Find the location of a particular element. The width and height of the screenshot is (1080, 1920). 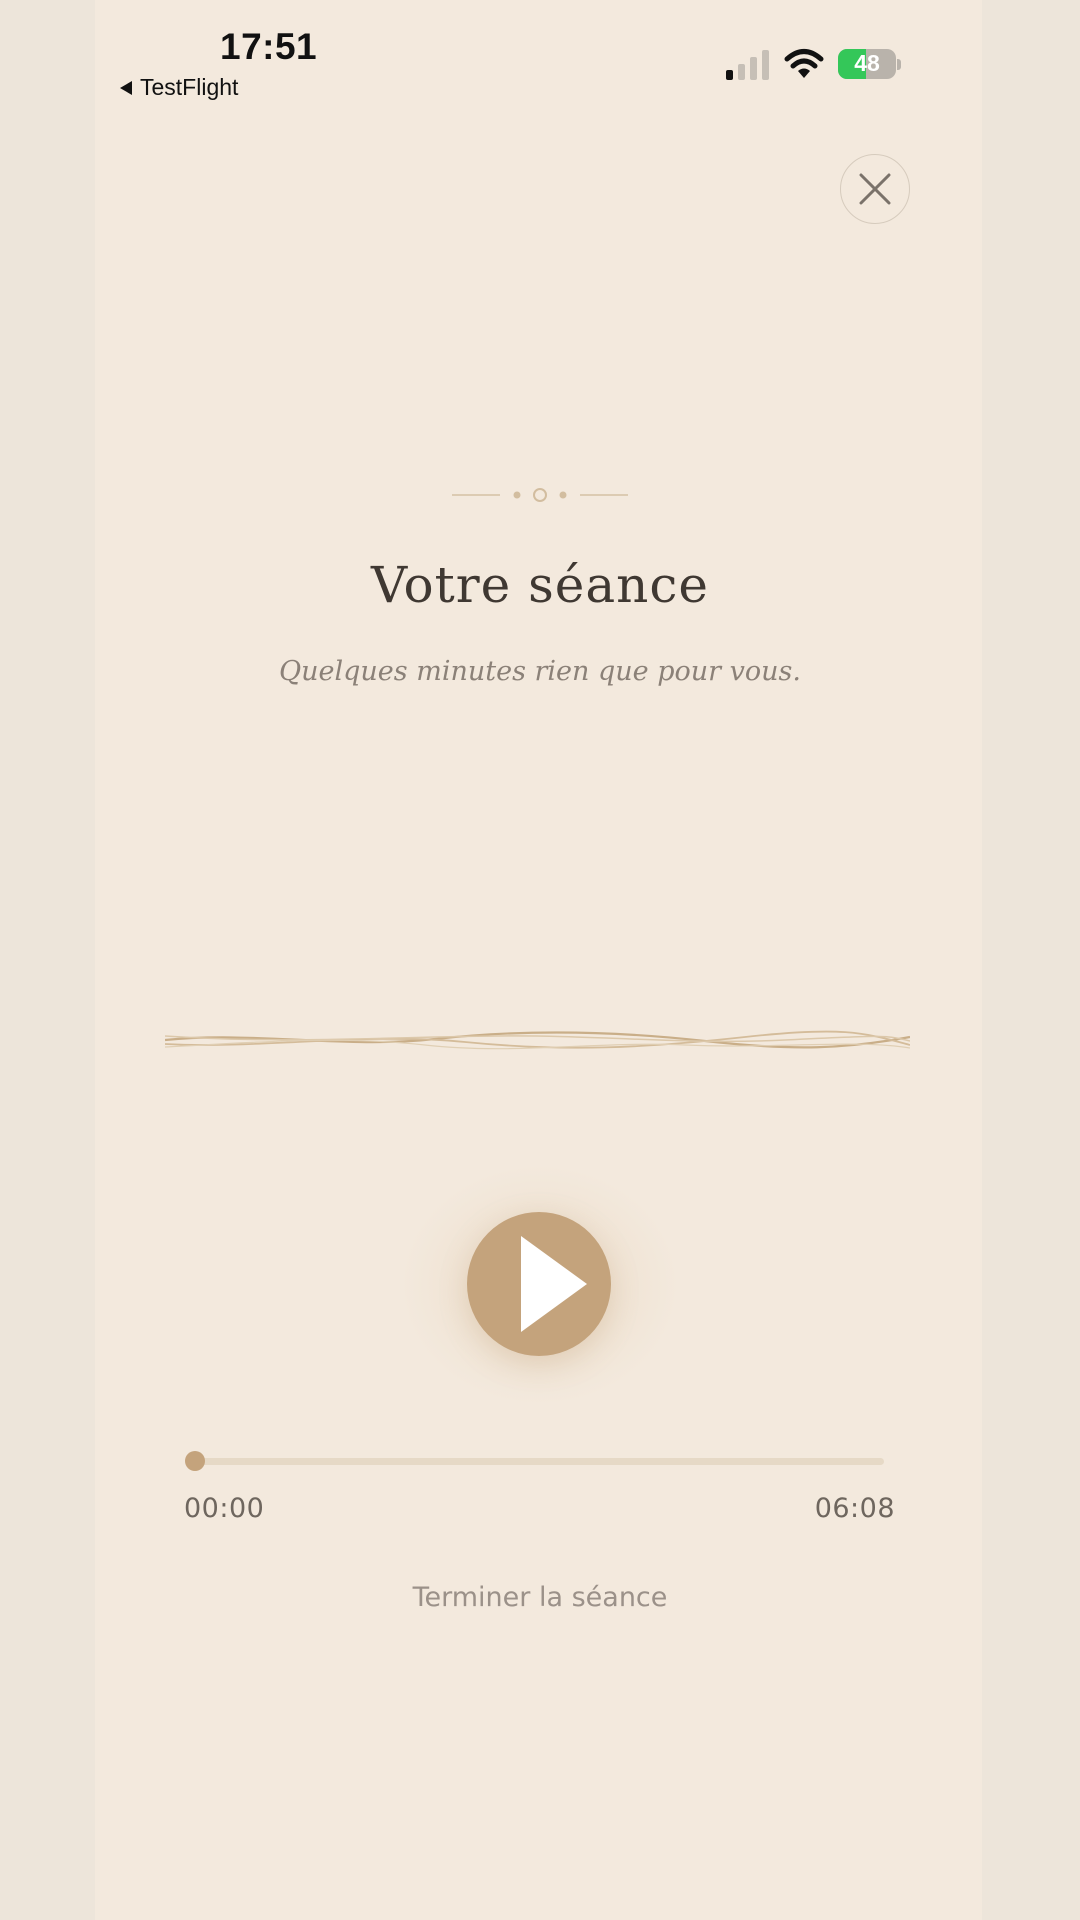

session-subtitle: Quelques minutes rien que pour vous. is located at coordinates (540, 671).